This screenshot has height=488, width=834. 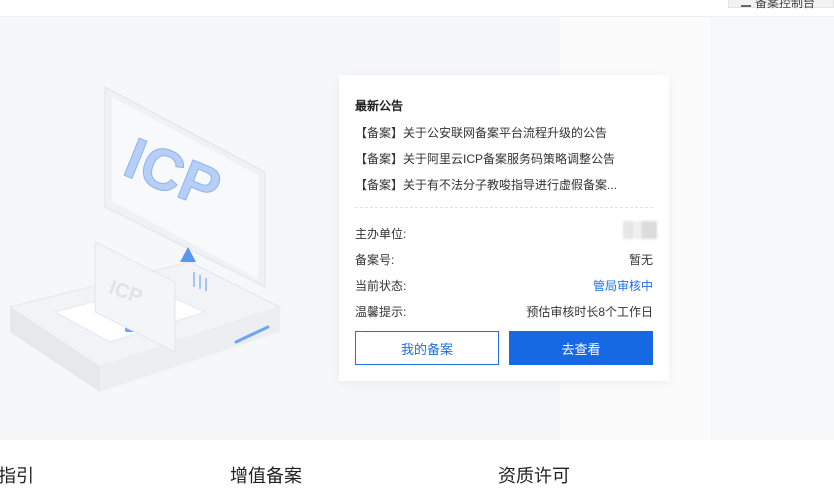 I want to click on notice-item: 【备案】关于公安联网备案平台流程升级的公告, so click(x=481, y=132).